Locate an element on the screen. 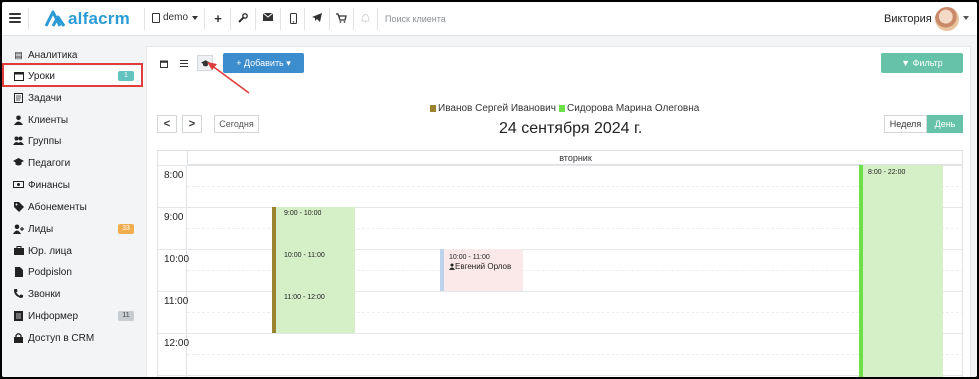 Image resolution: width=979 pixels, height=379 pixels. list-view-button is located at coordinates (184, 63).